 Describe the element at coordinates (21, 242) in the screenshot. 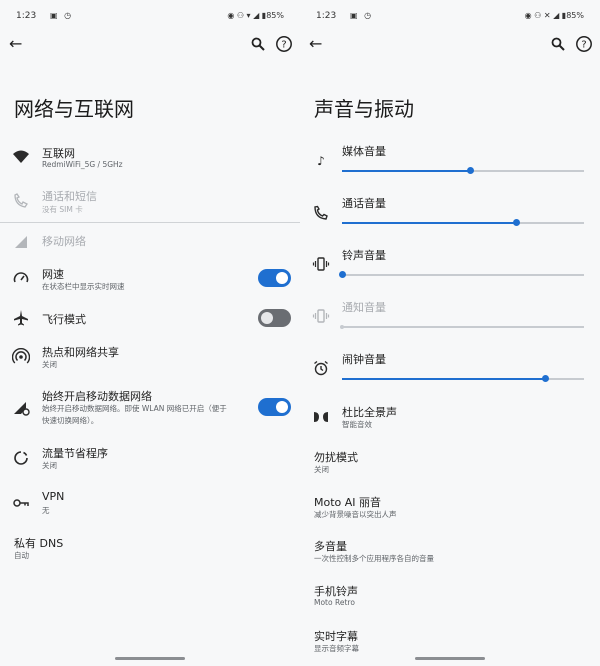

I see `signal-icon` at that location.